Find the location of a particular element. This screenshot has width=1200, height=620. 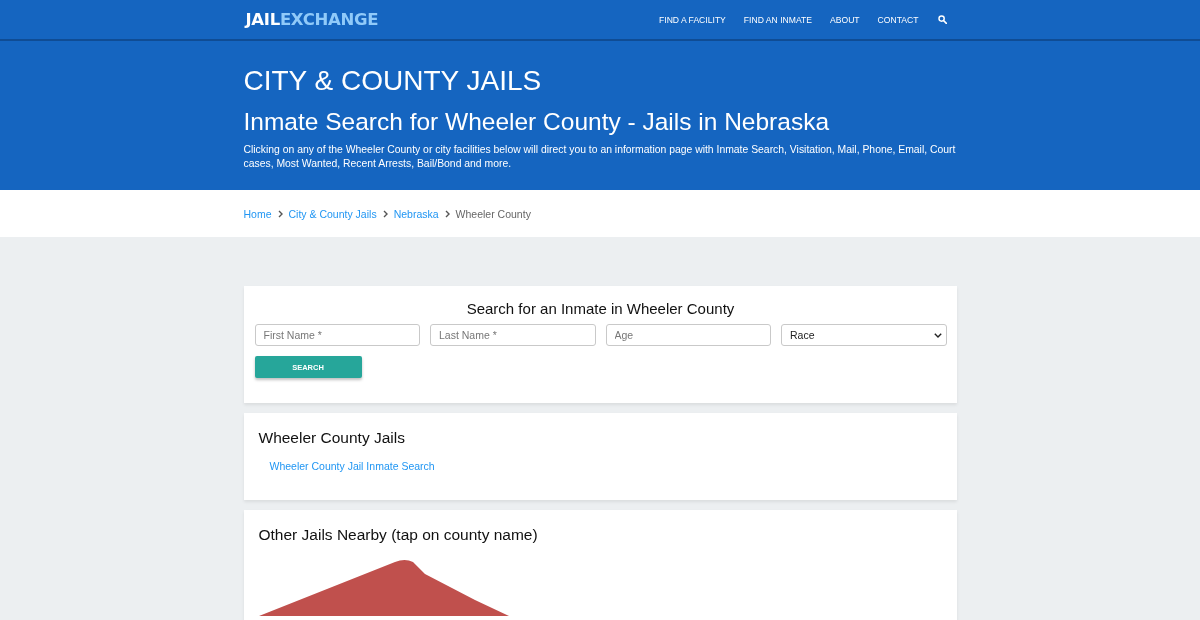

nav-link: CONTACT is located at coordinates (898, 19).